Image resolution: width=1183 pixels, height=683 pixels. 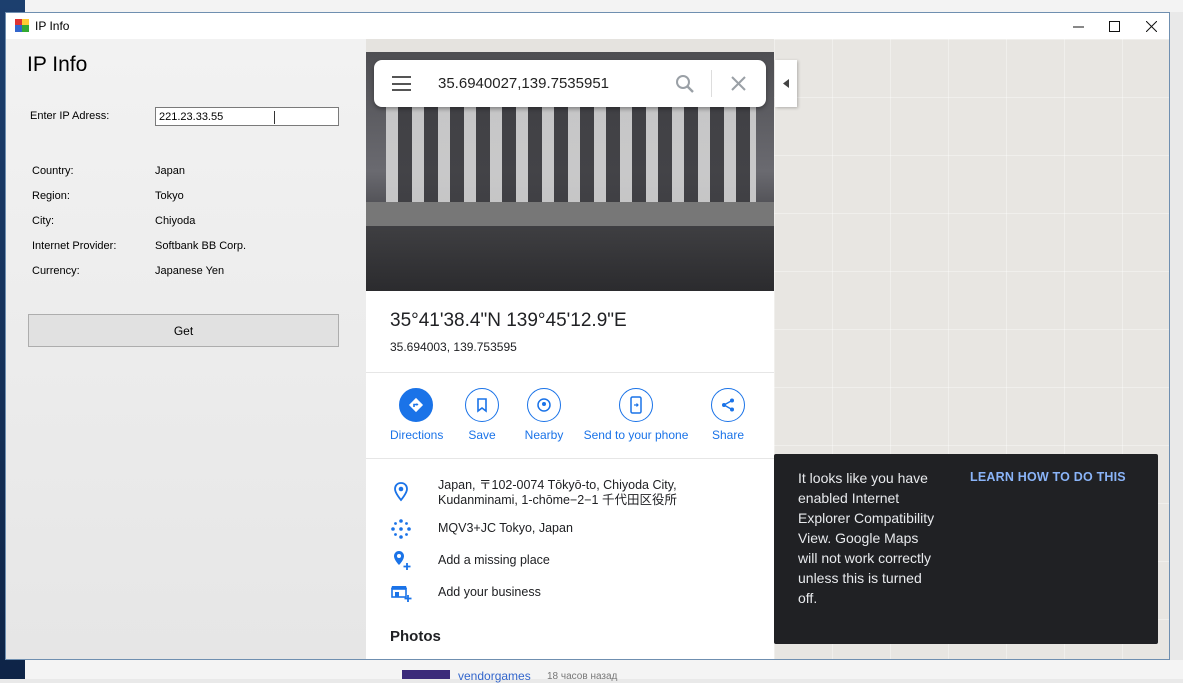 I want to click on photos-heading: Photos, so click(x=415, y=636).